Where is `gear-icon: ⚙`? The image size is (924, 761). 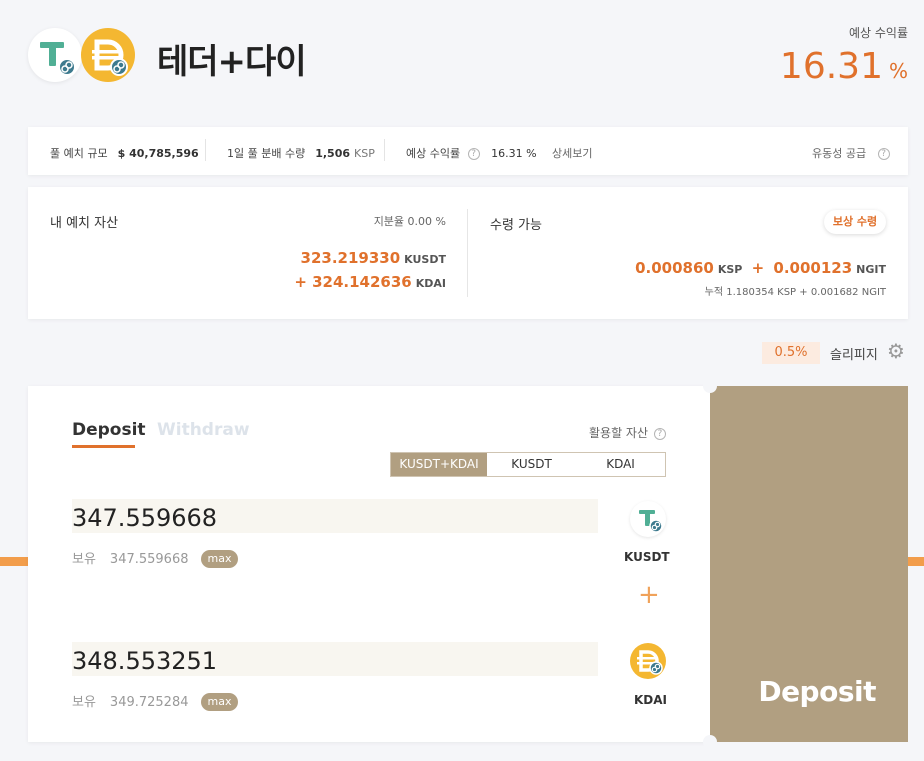
gear-icon: ⚙ is located at coordinates (896, 351).